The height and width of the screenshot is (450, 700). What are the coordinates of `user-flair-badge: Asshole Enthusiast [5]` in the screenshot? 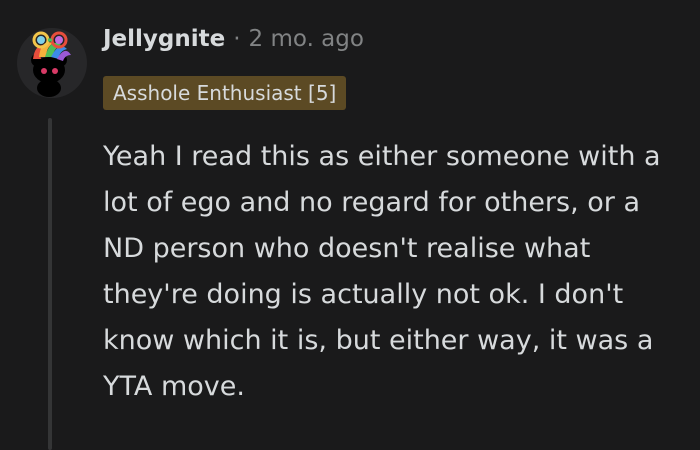 It's located at (225, 93).